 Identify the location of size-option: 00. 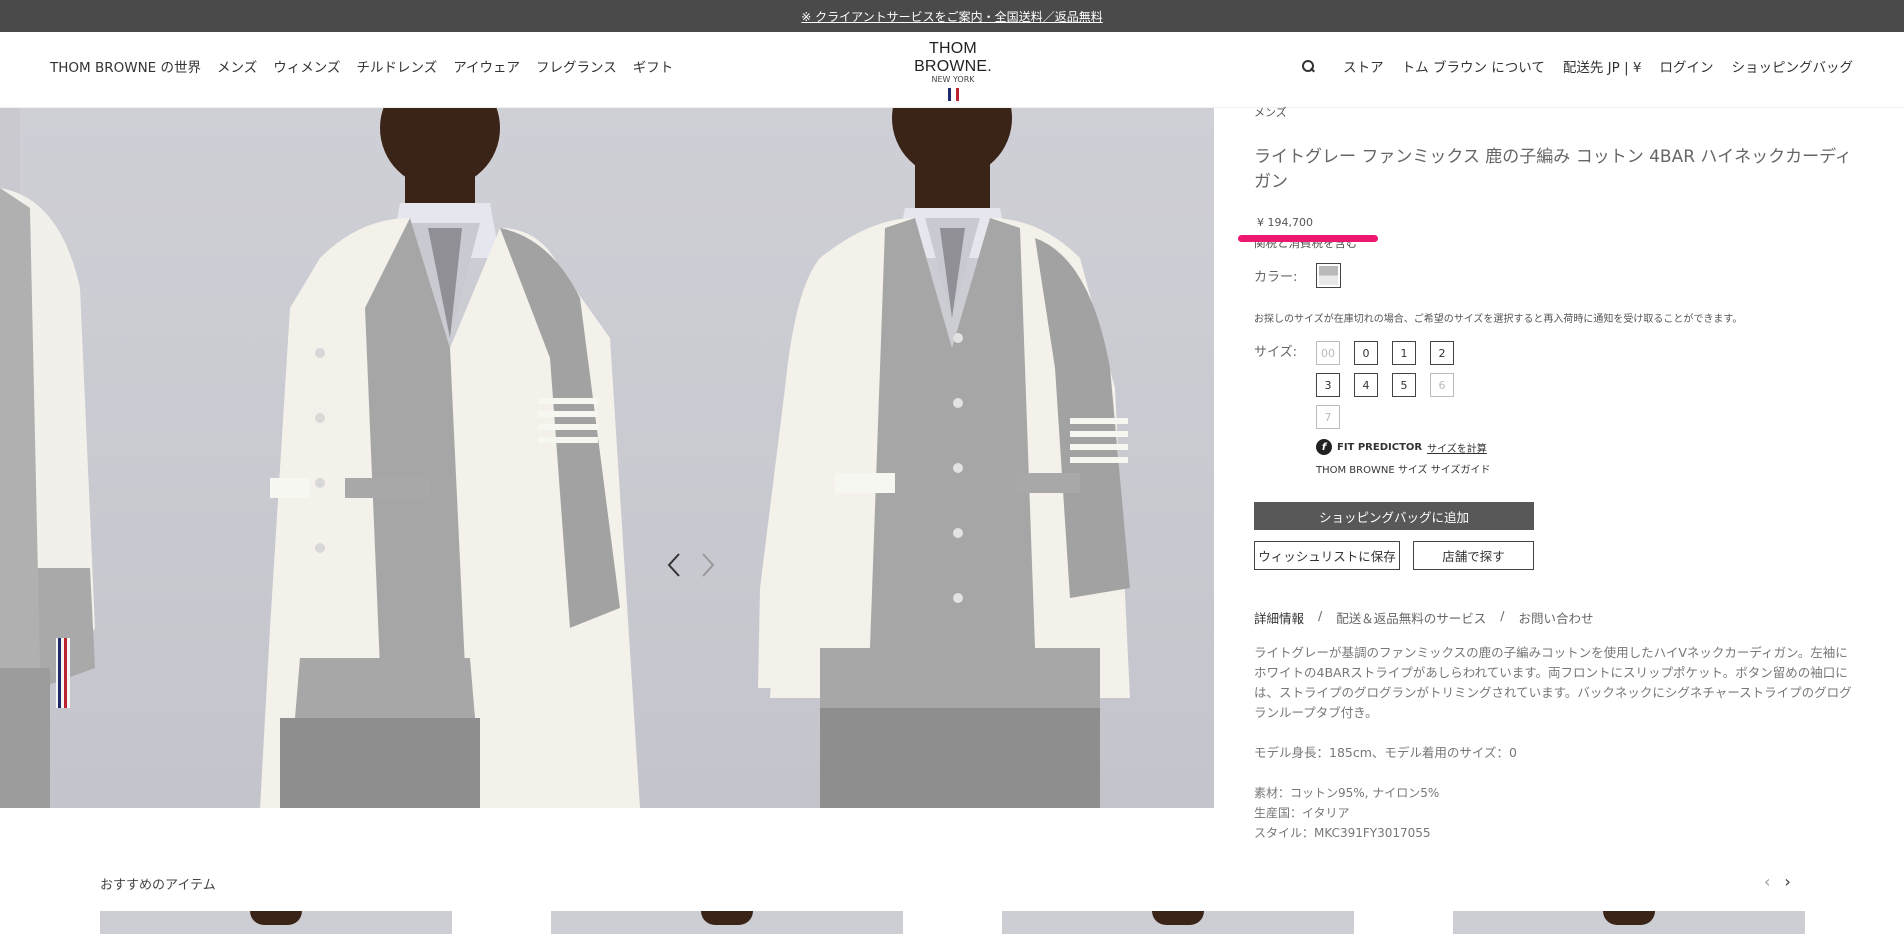
(1328, 353).